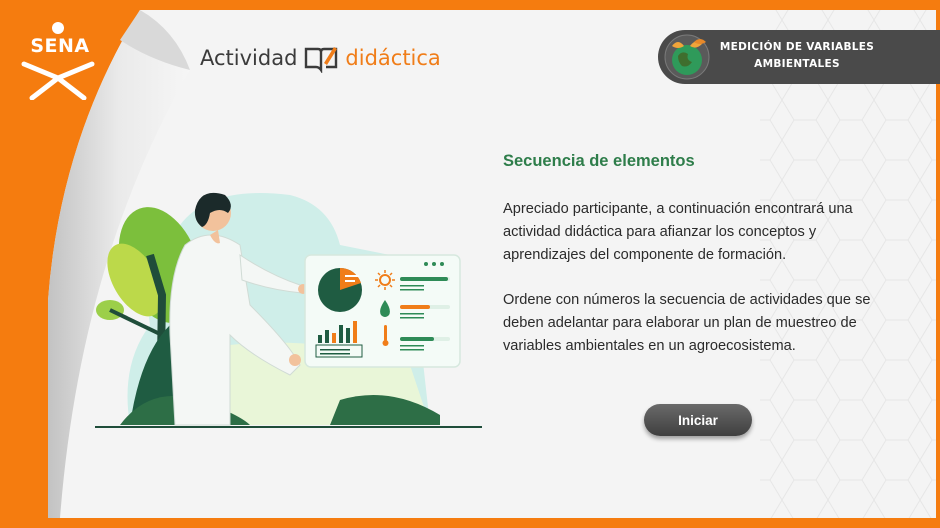 The width and height of the screenshot is (940, 528). I want to click on module-title-line2: AMBIENTALES, so click(797, 64).